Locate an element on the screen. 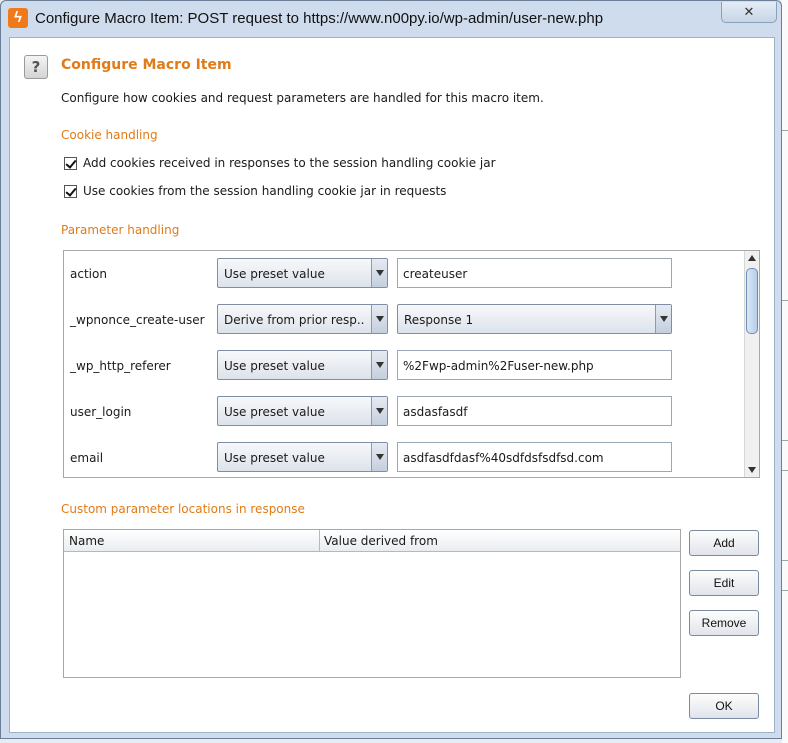 This screenshot has width=788, height=743. response-source-select: Response 1 is located at coordinates (534, 319).